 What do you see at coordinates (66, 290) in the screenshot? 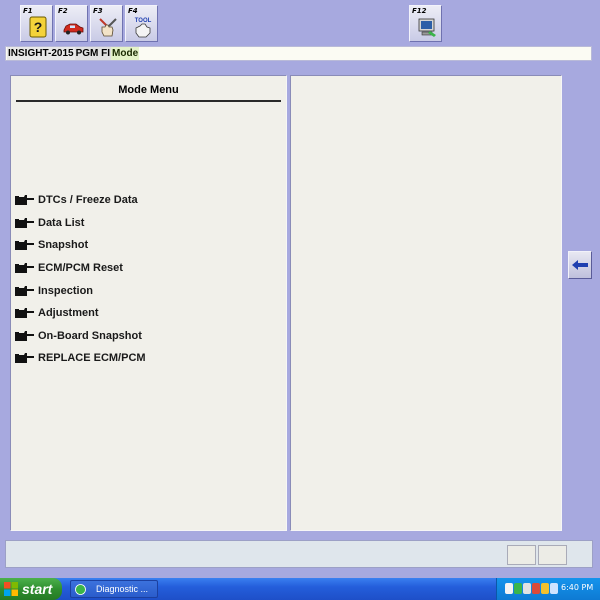
I see `menu-item-label: Inspection` at bounding box center [66, 290].